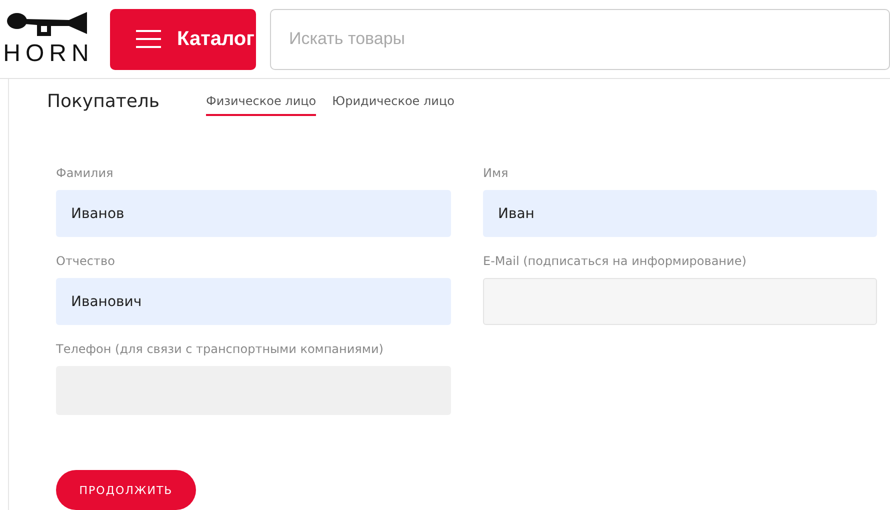  What do you see at coordinates (615, 262) in the screenshot?
I see `field-label: E-Mail (подписаться на информирование)` at bounding box center [615, 262].